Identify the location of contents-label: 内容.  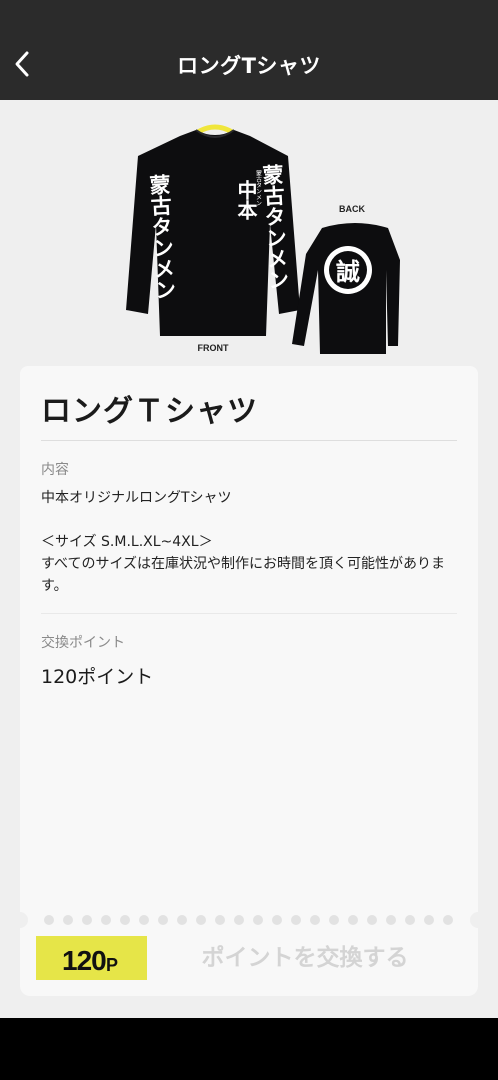
(55, 470).